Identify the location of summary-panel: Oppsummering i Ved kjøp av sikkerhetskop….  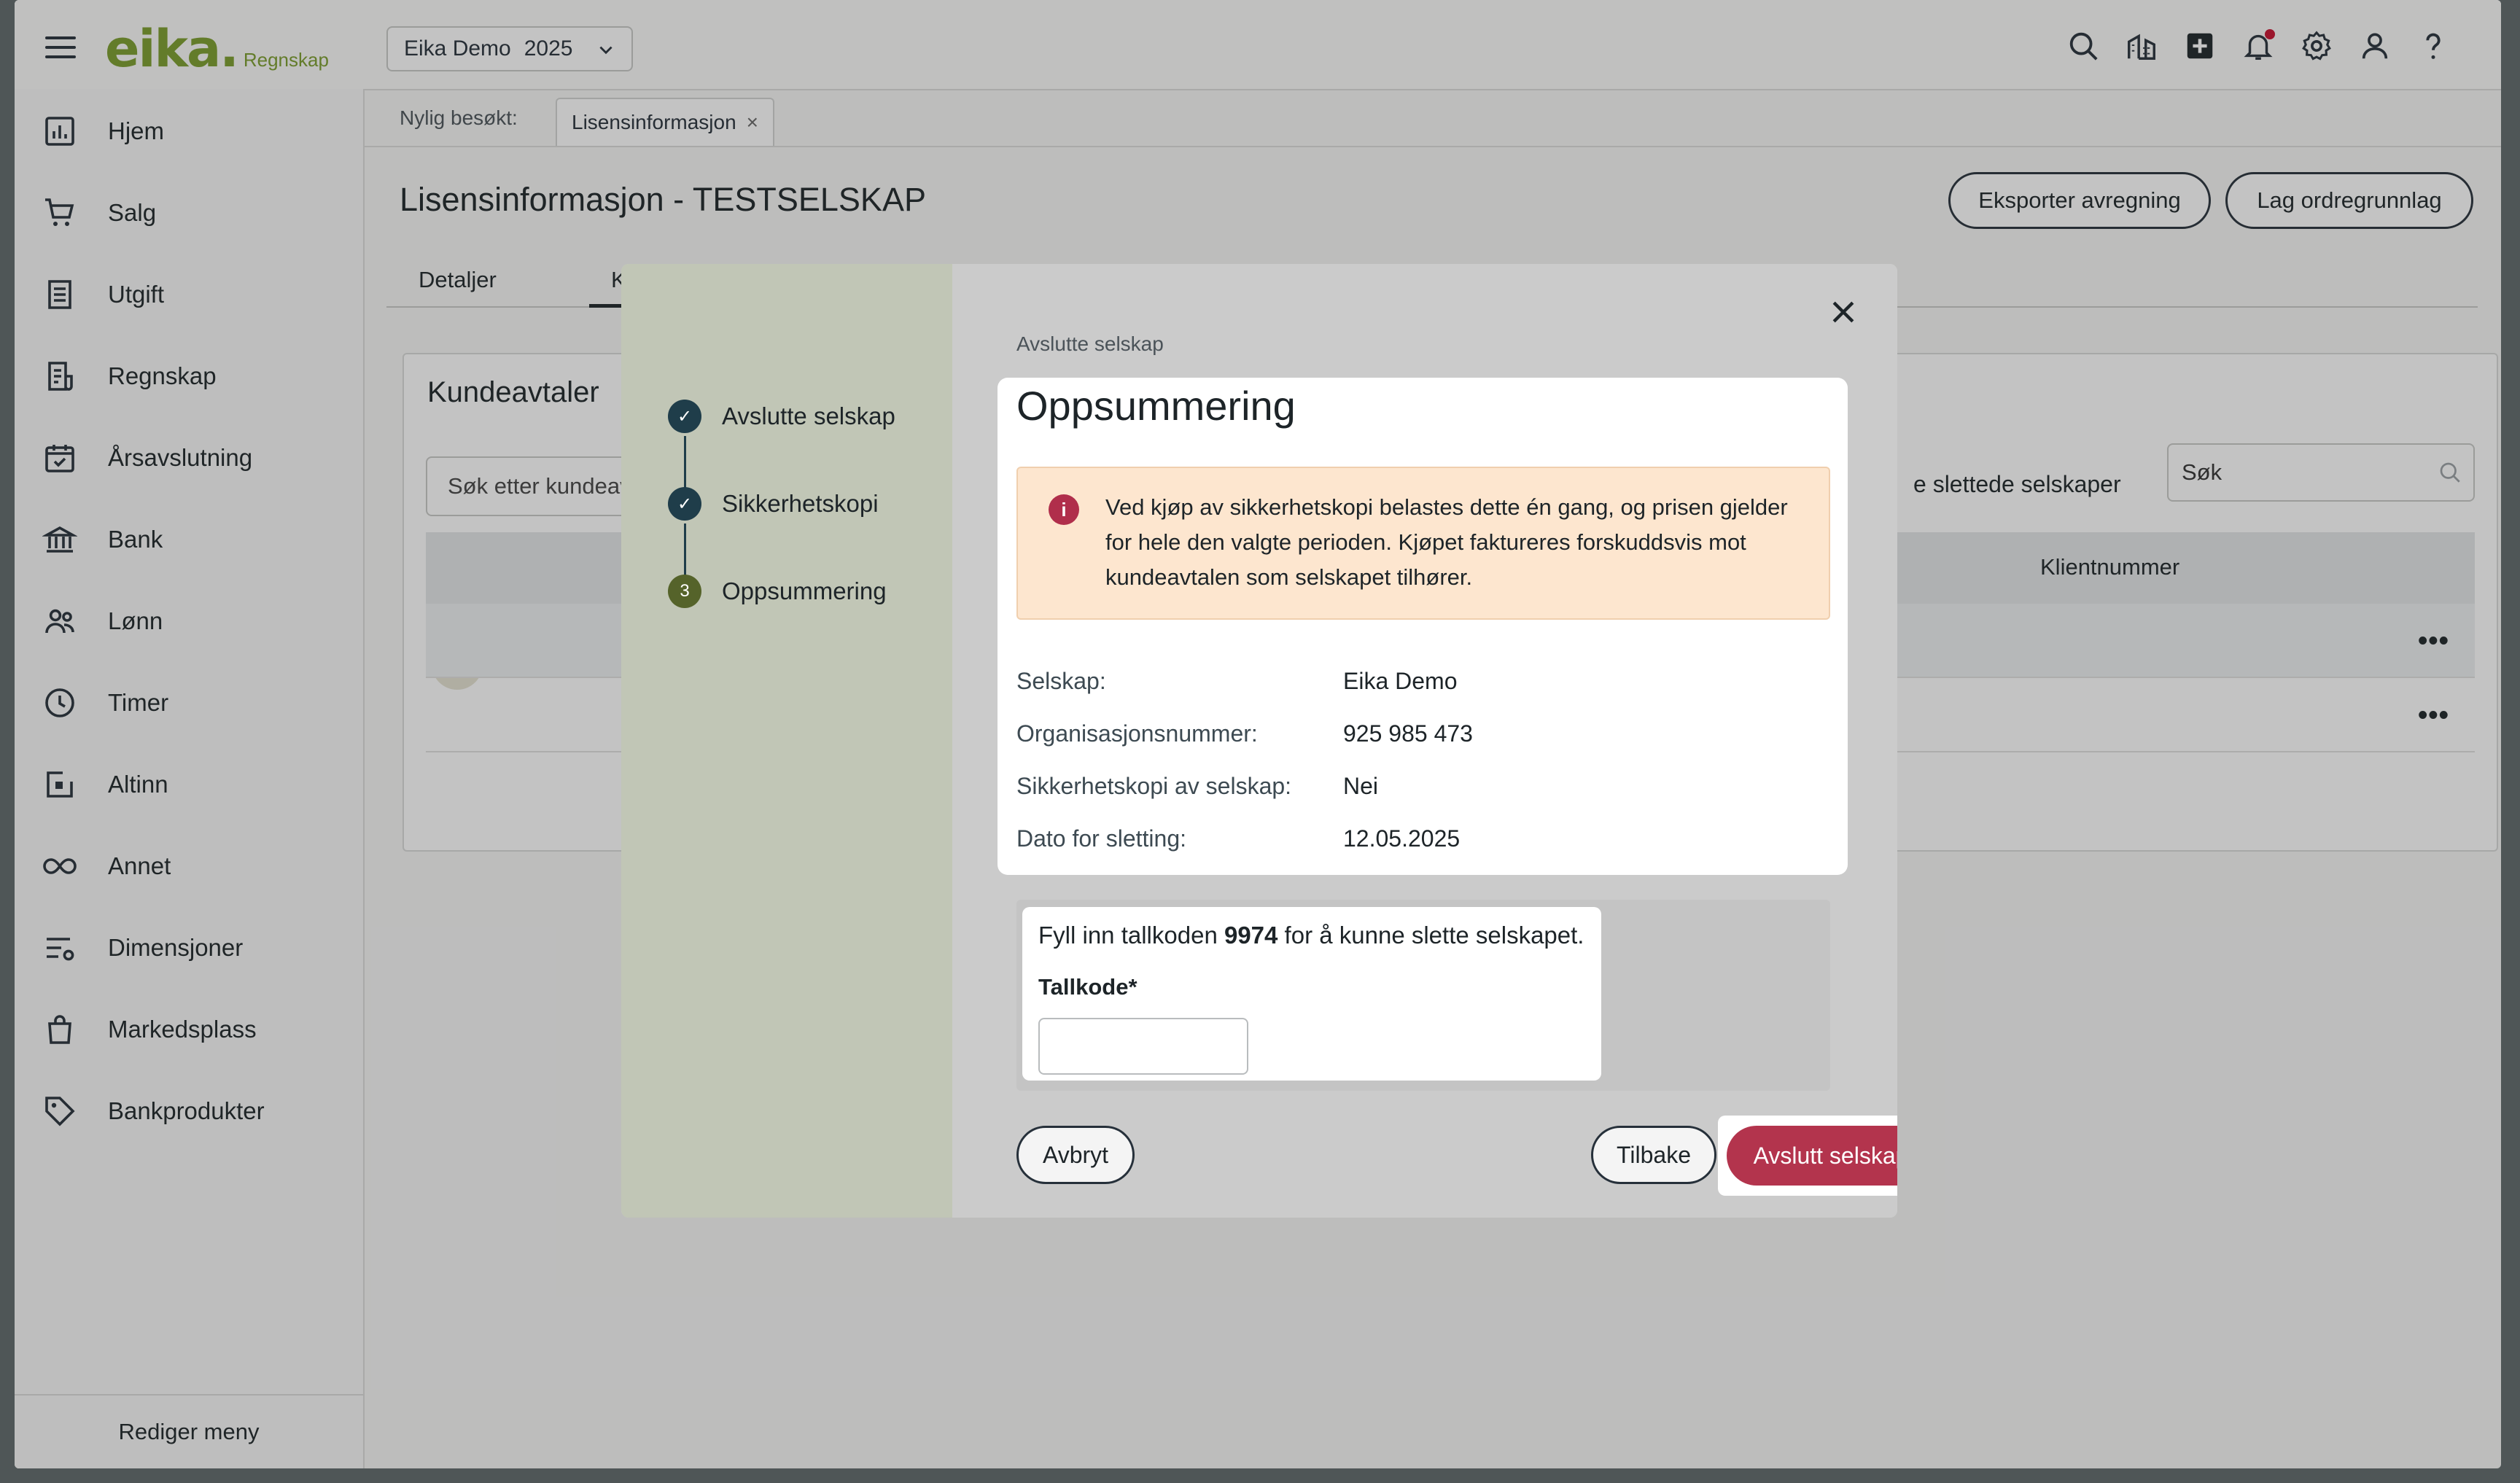
(1423, 626).